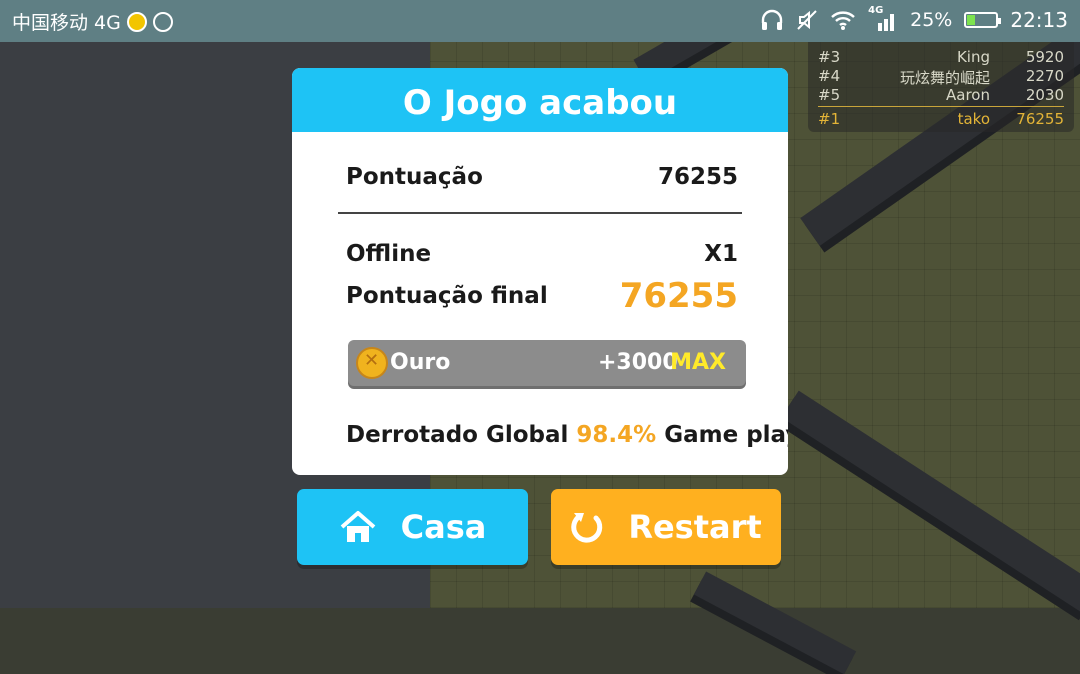  Describe the element at coordinates (697, 177) in the screenshot. I see `score-value: 76255` at that location.